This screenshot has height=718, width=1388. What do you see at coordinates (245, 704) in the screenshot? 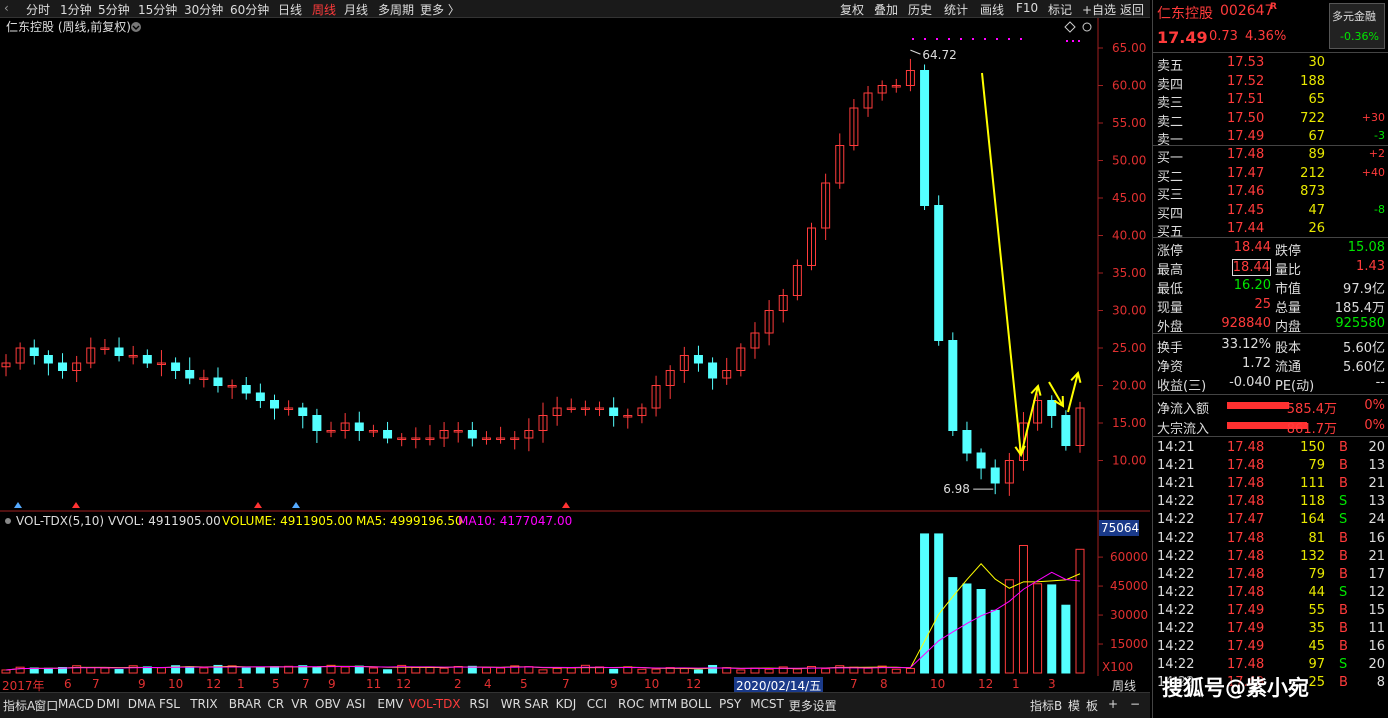
I see `indicator-tab-7: BRAR` at bounding box center [245, 704].